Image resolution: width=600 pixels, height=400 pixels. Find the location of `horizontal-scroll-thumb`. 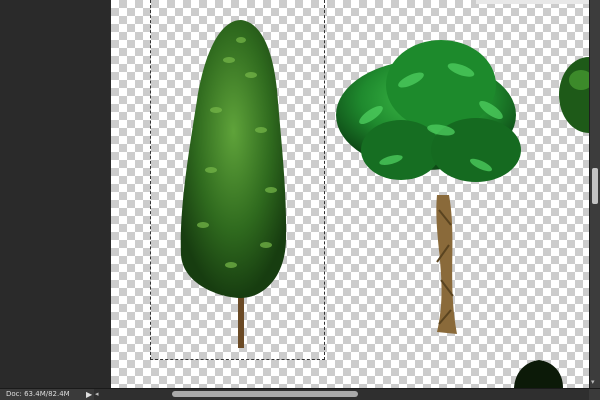

horizontal-scroll-thumb is located at coordinates (265, 394).